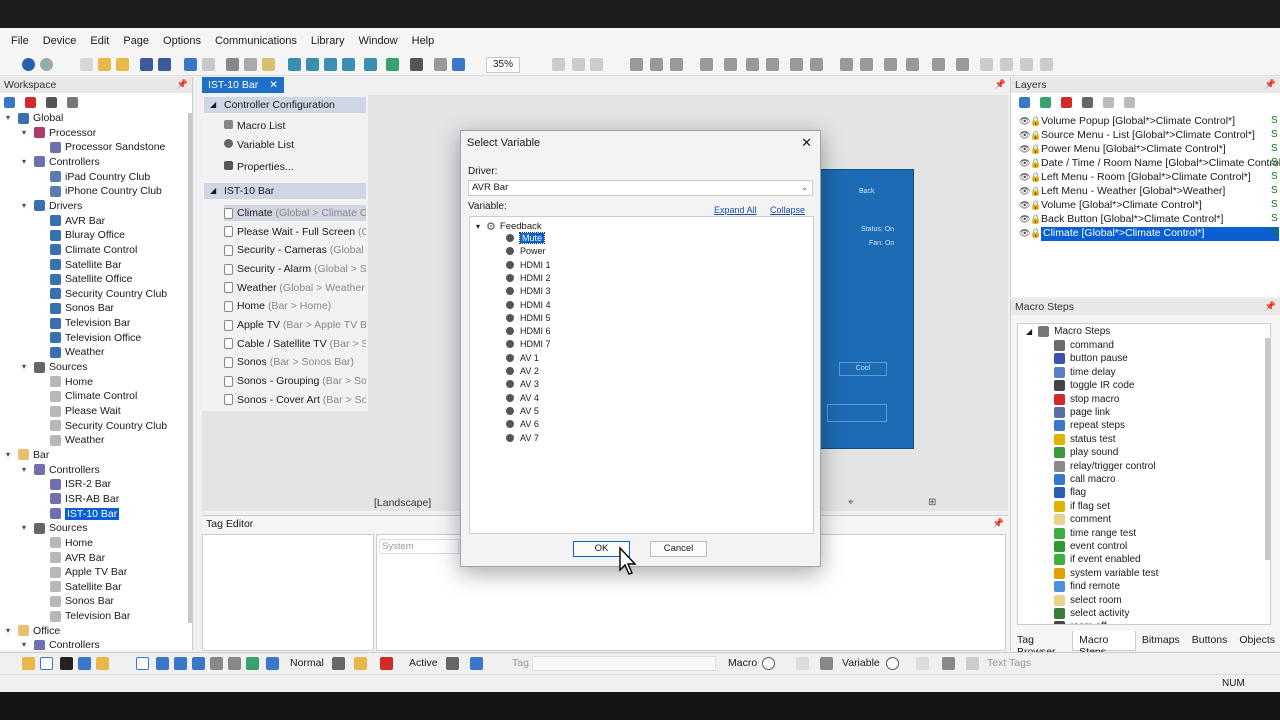 The height and width of the screenshot is (720, 1280). I want to click on menu-item: Page, so click(136, 41).